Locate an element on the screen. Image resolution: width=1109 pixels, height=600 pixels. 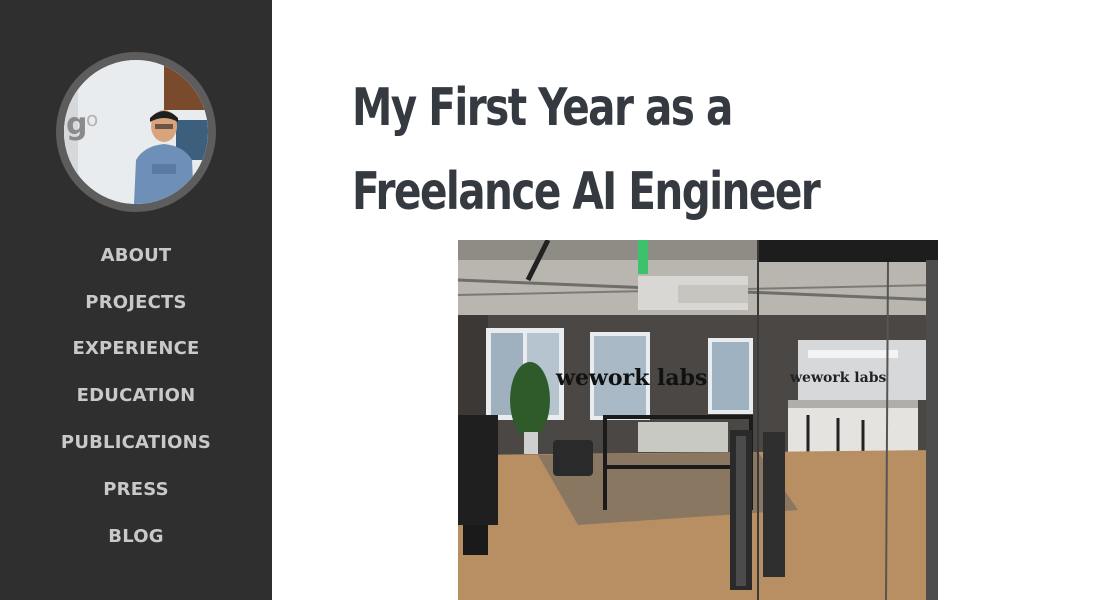
avatar-photo: g o is located at coordinates (136, 132).